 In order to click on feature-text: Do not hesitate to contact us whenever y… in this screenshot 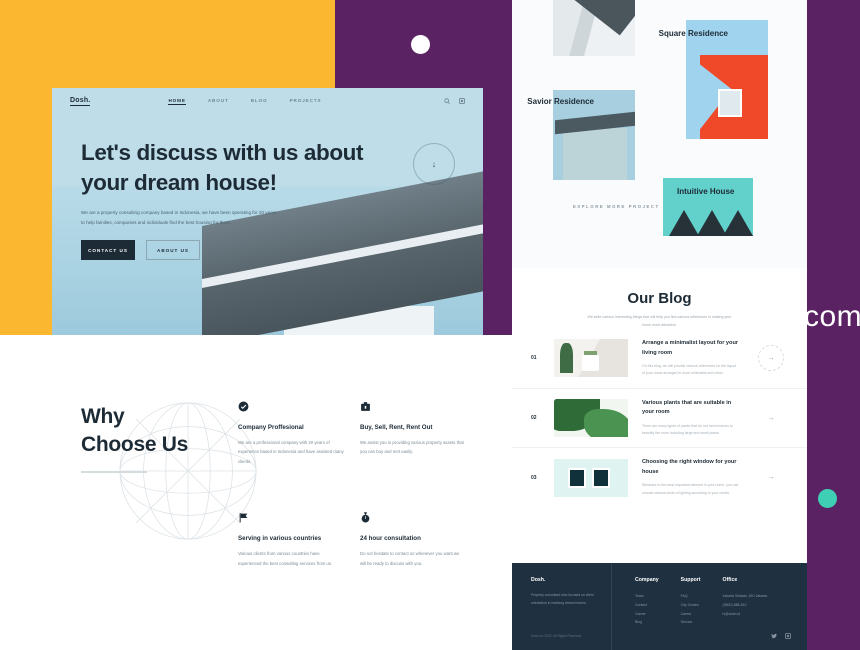, I will do `click(410, 558)`.